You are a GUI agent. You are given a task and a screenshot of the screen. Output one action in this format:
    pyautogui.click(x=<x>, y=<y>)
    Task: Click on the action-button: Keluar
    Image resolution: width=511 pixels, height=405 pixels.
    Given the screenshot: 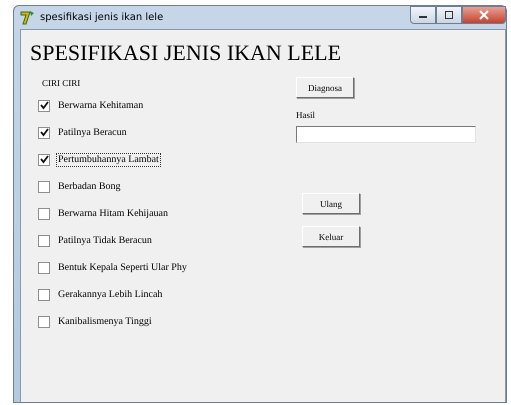 What is the action you would take?
    pyautogui.click(x=331, y=236)
    